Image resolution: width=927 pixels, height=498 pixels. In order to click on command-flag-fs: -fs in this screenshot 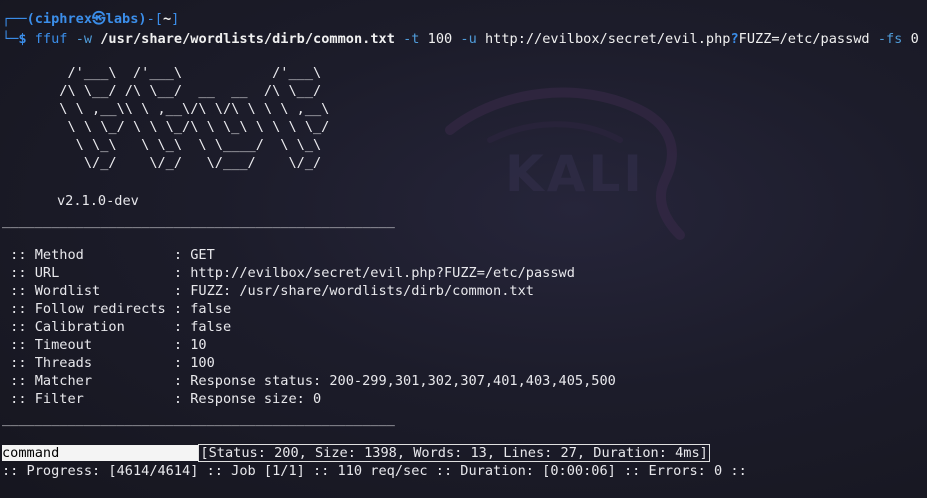, I will do `click(890, 39)`.